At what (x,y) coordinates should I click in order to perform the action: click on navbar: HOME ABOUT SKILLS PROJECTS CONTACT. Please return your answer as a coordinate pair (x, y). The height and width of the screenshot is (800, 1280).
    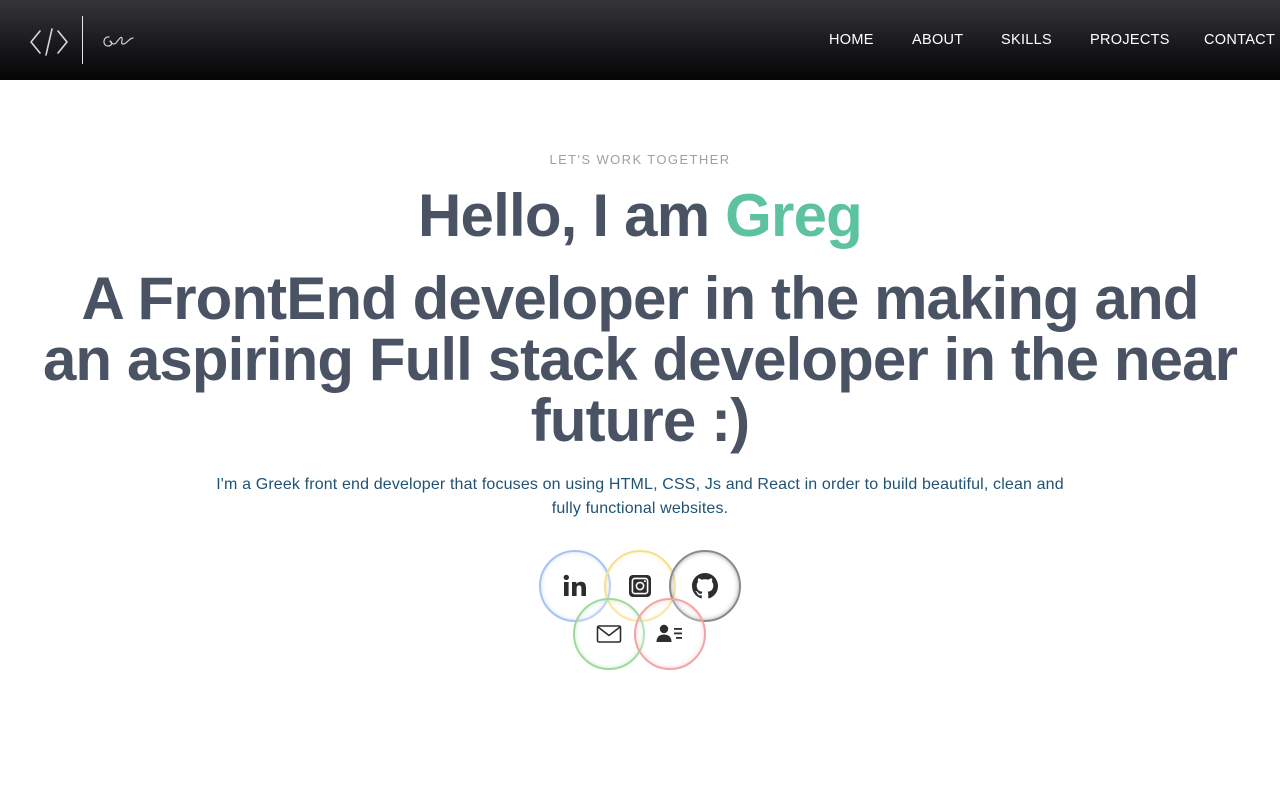
    Looking at the image, I should click on (640, 40).